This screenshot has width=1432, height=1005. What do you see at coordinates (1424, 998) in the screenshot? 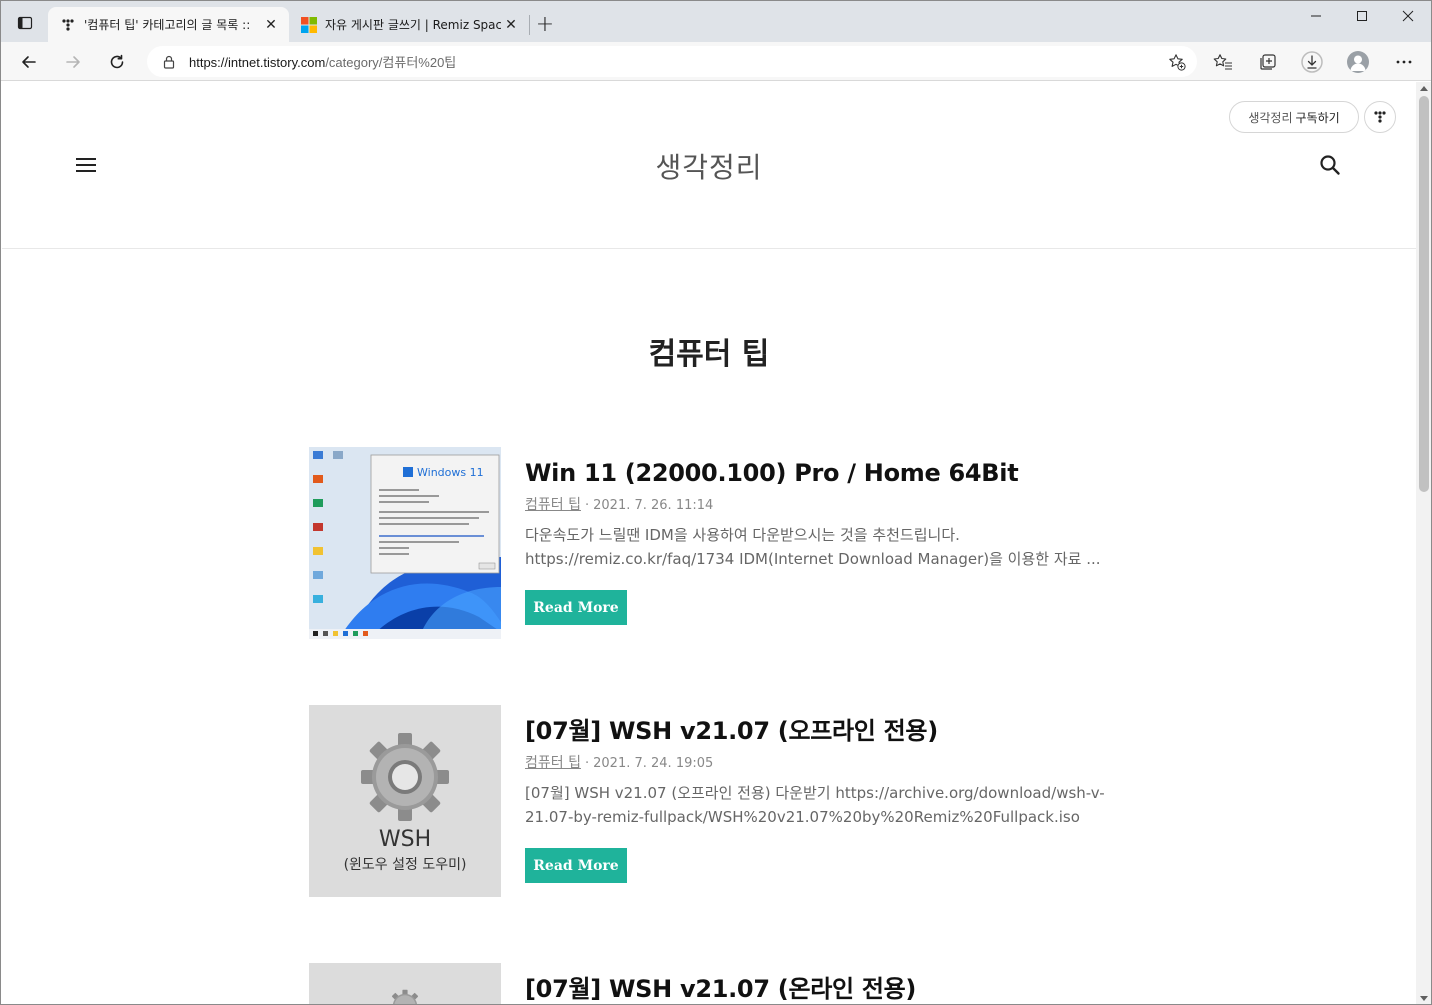
I see `scroll-down-icon` at bounding box center [1424, 998].